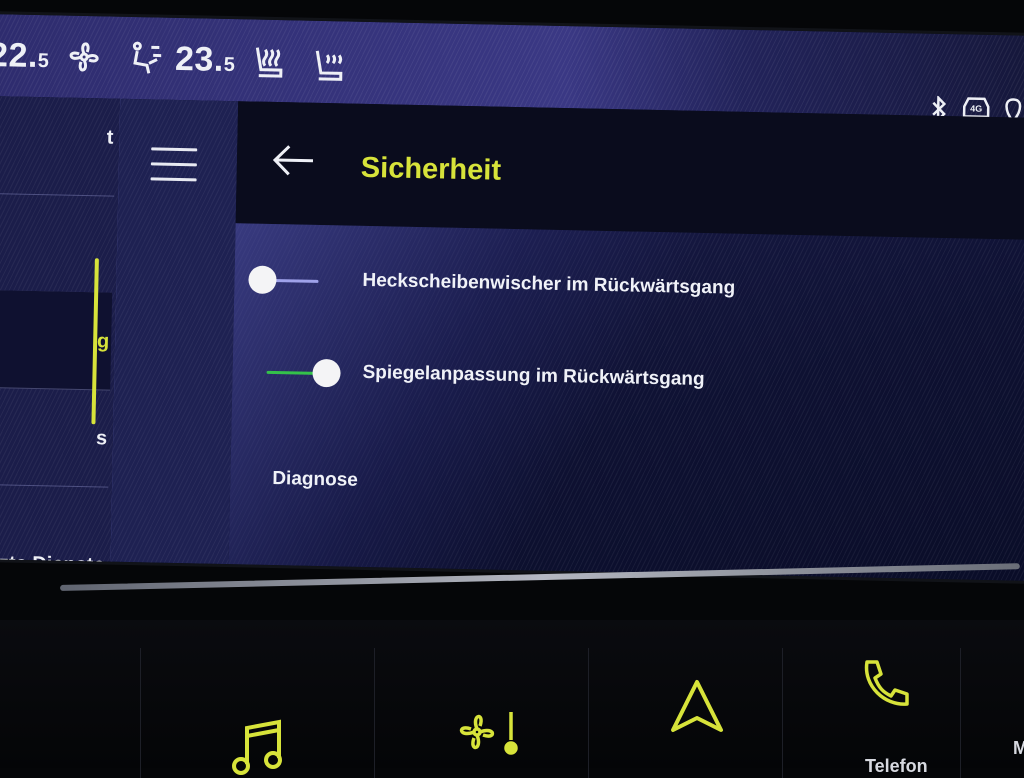 The image size is (1024, 778). Describe the element at coordinates (103, 341) in the screenshot. I see `sidebar-item-label: g` at that location.